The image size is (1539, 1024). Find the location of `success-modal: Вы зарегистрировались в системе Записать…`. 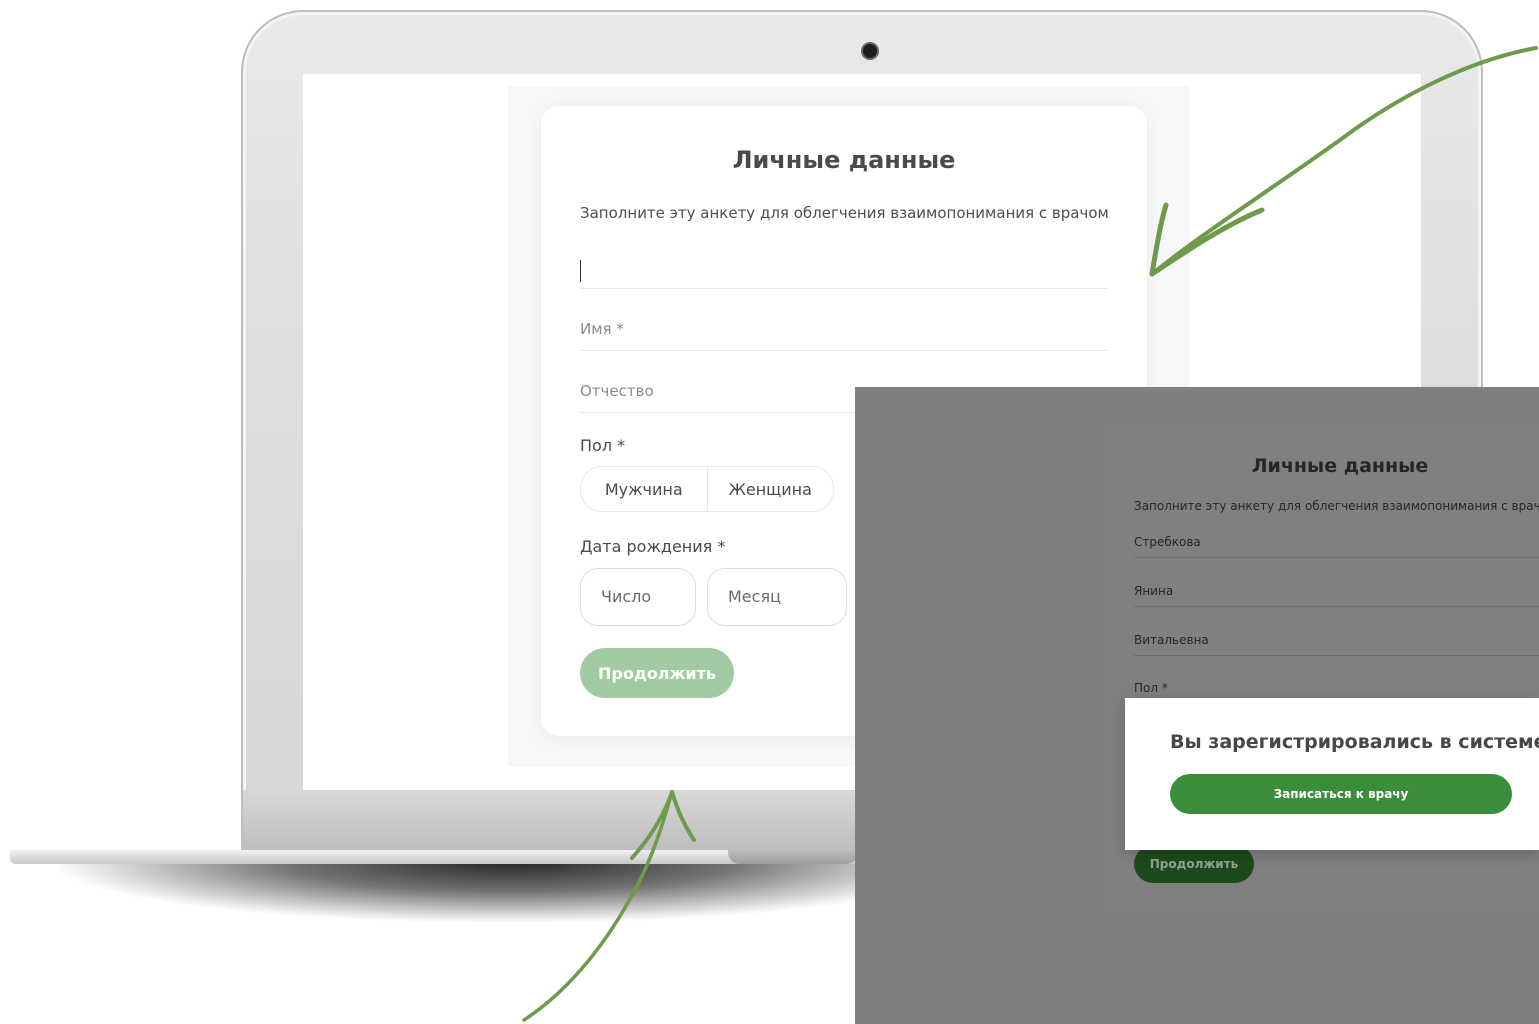

success-modal: Вы зарегистрировались в системе Записать… is located at coordinates (1332, 774).